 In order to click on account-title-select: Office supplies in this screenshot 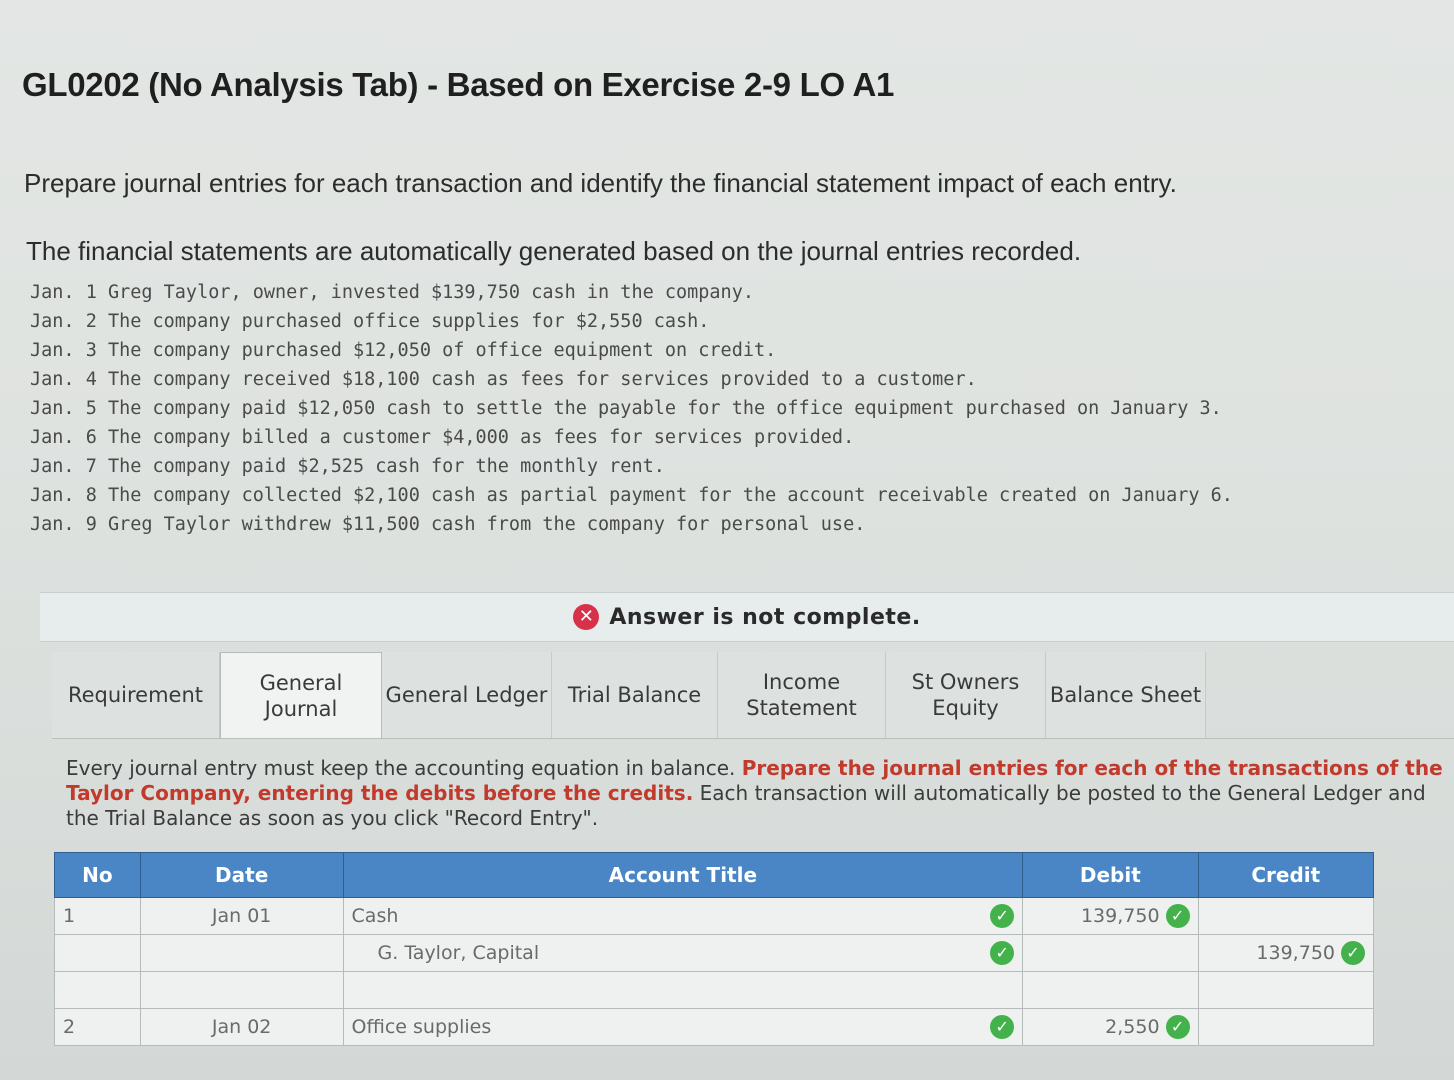, I will do `click(422, 1027)`.